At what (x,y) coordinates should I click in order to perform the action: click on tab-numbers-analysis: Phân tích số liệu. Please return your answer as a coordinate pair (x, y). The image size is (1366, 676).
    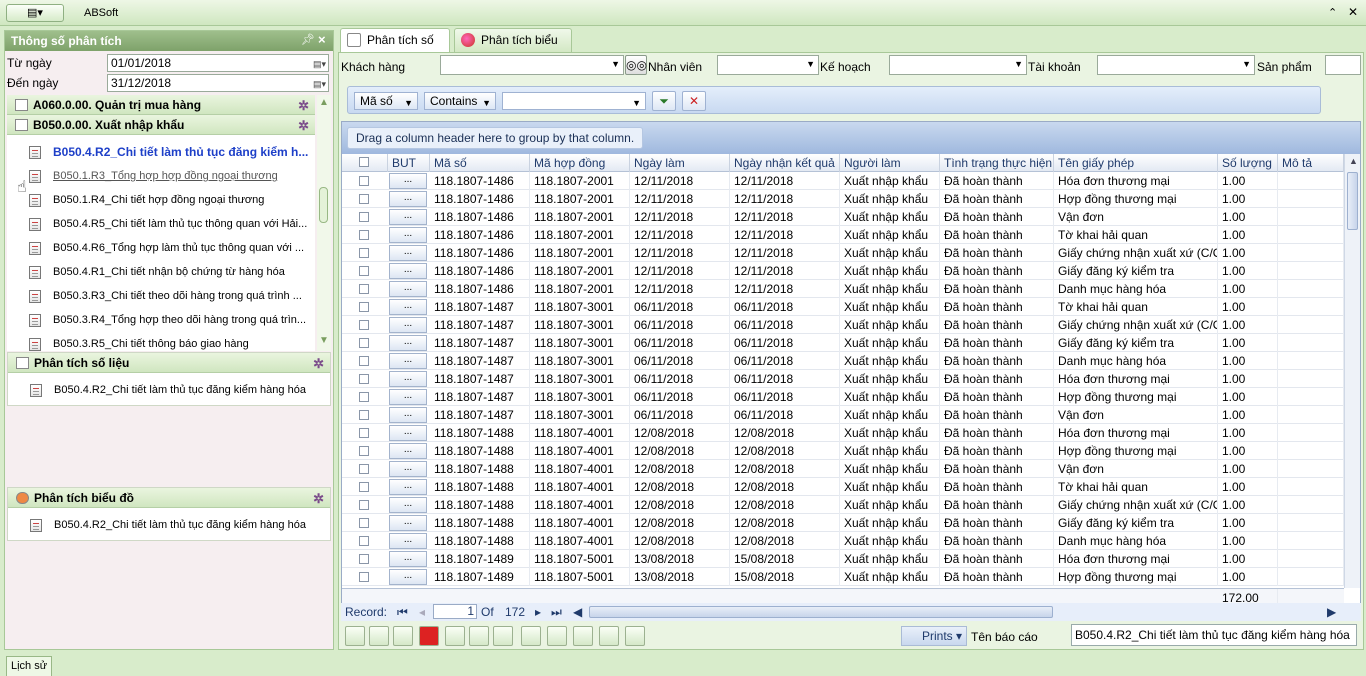
    Looking at the image, I should click on (395, 48).